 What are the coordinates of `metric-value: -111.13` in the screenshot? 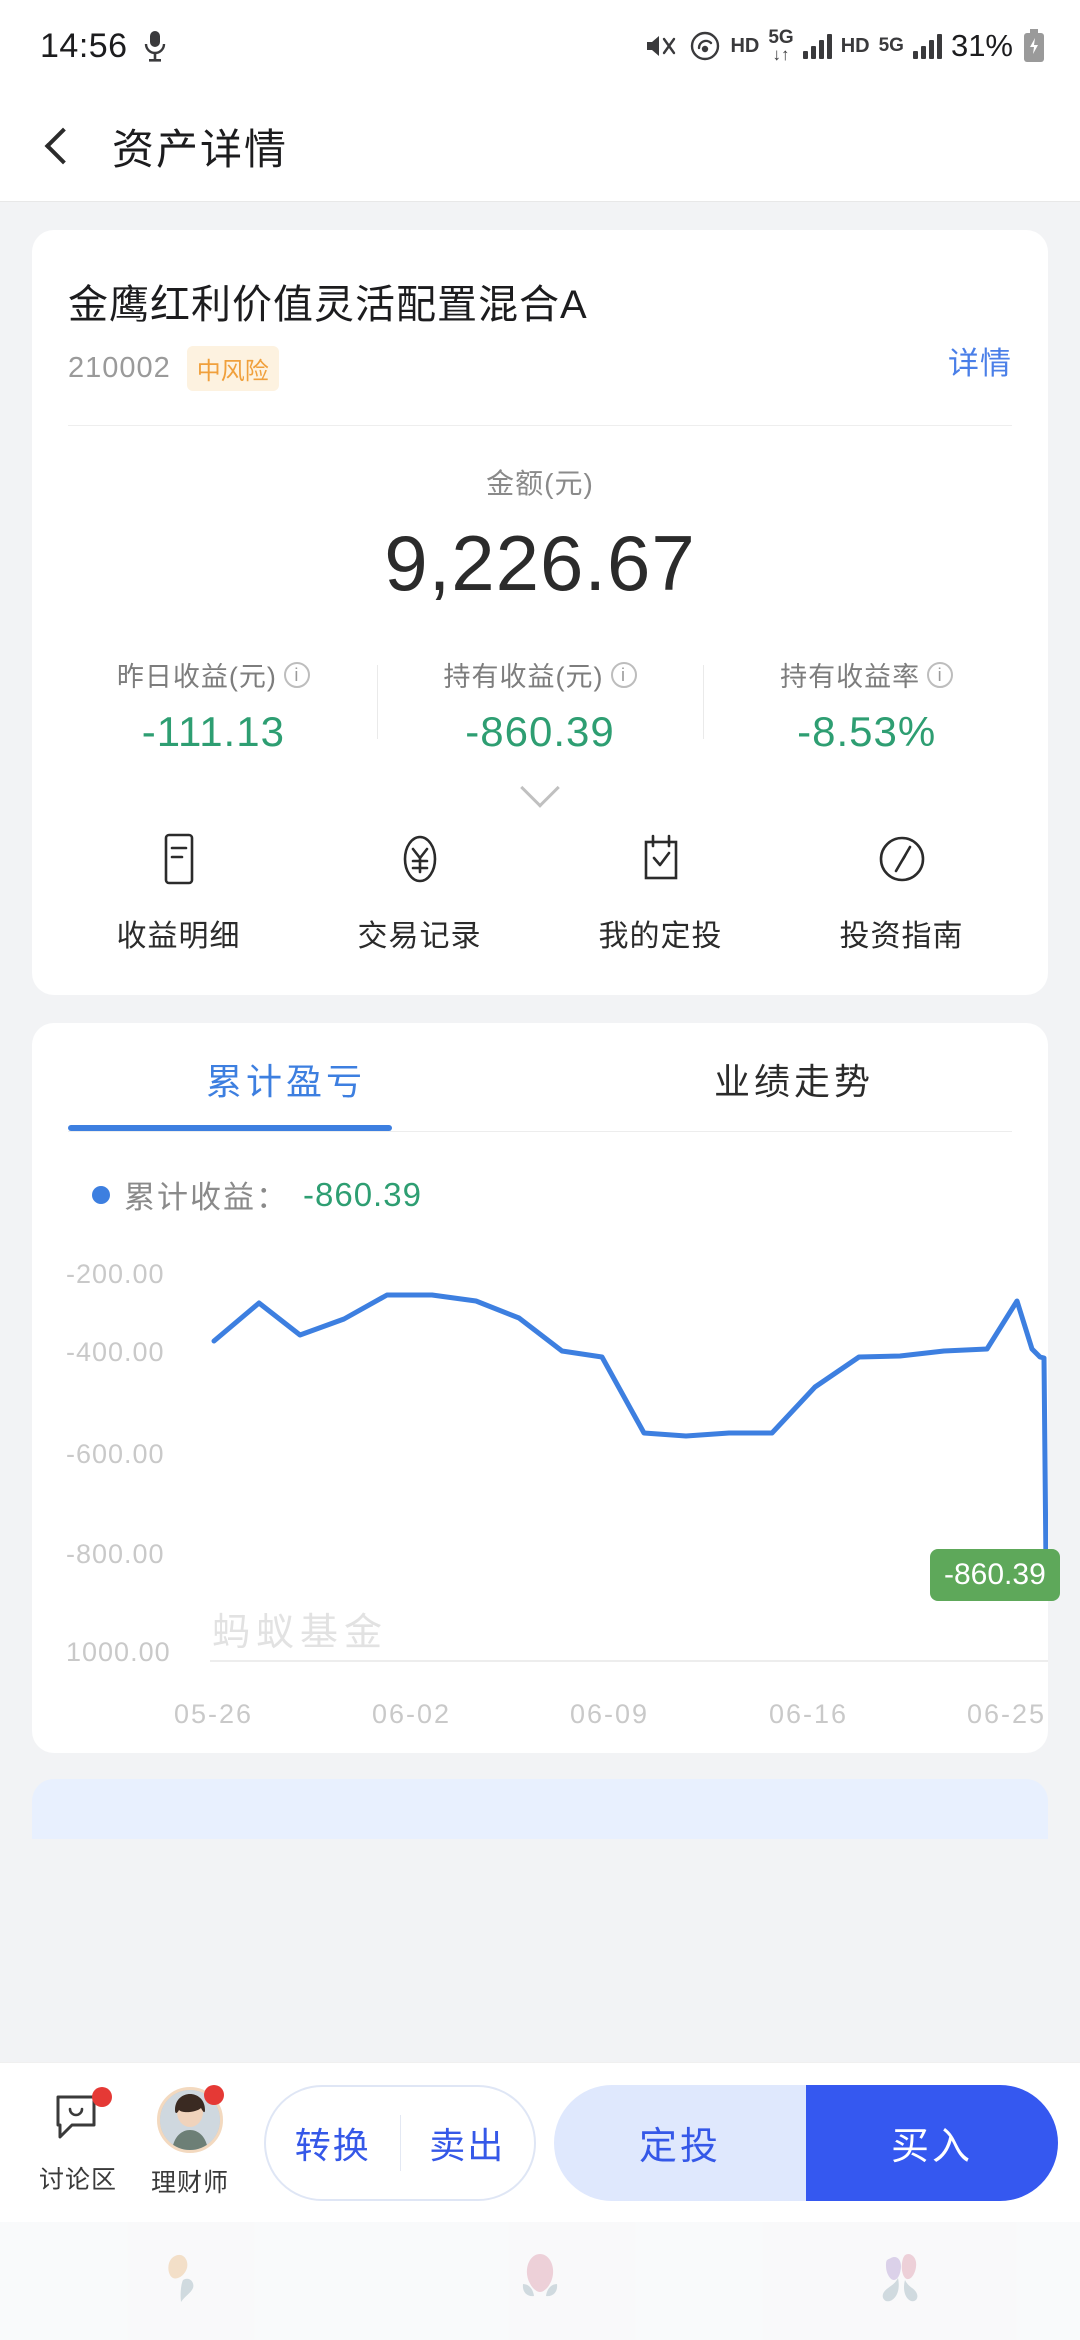 It's located at (213, 731).